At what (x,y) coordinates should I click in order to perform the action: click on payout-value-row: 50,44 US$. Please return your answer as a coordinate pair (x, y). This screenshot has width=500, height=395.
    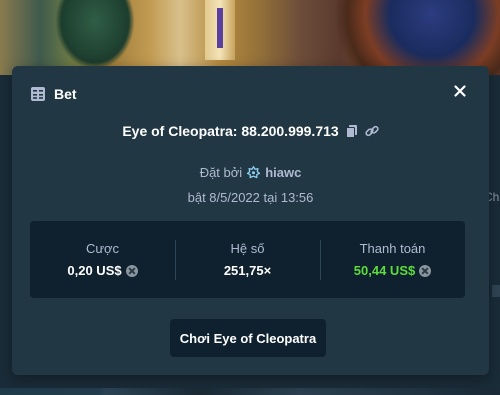
    Looking at the image, I should click on (392, 270).